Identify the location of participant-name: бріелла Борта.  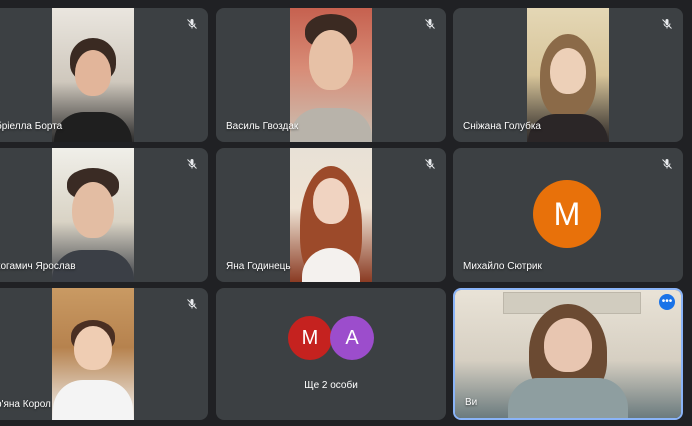
(31, 126).